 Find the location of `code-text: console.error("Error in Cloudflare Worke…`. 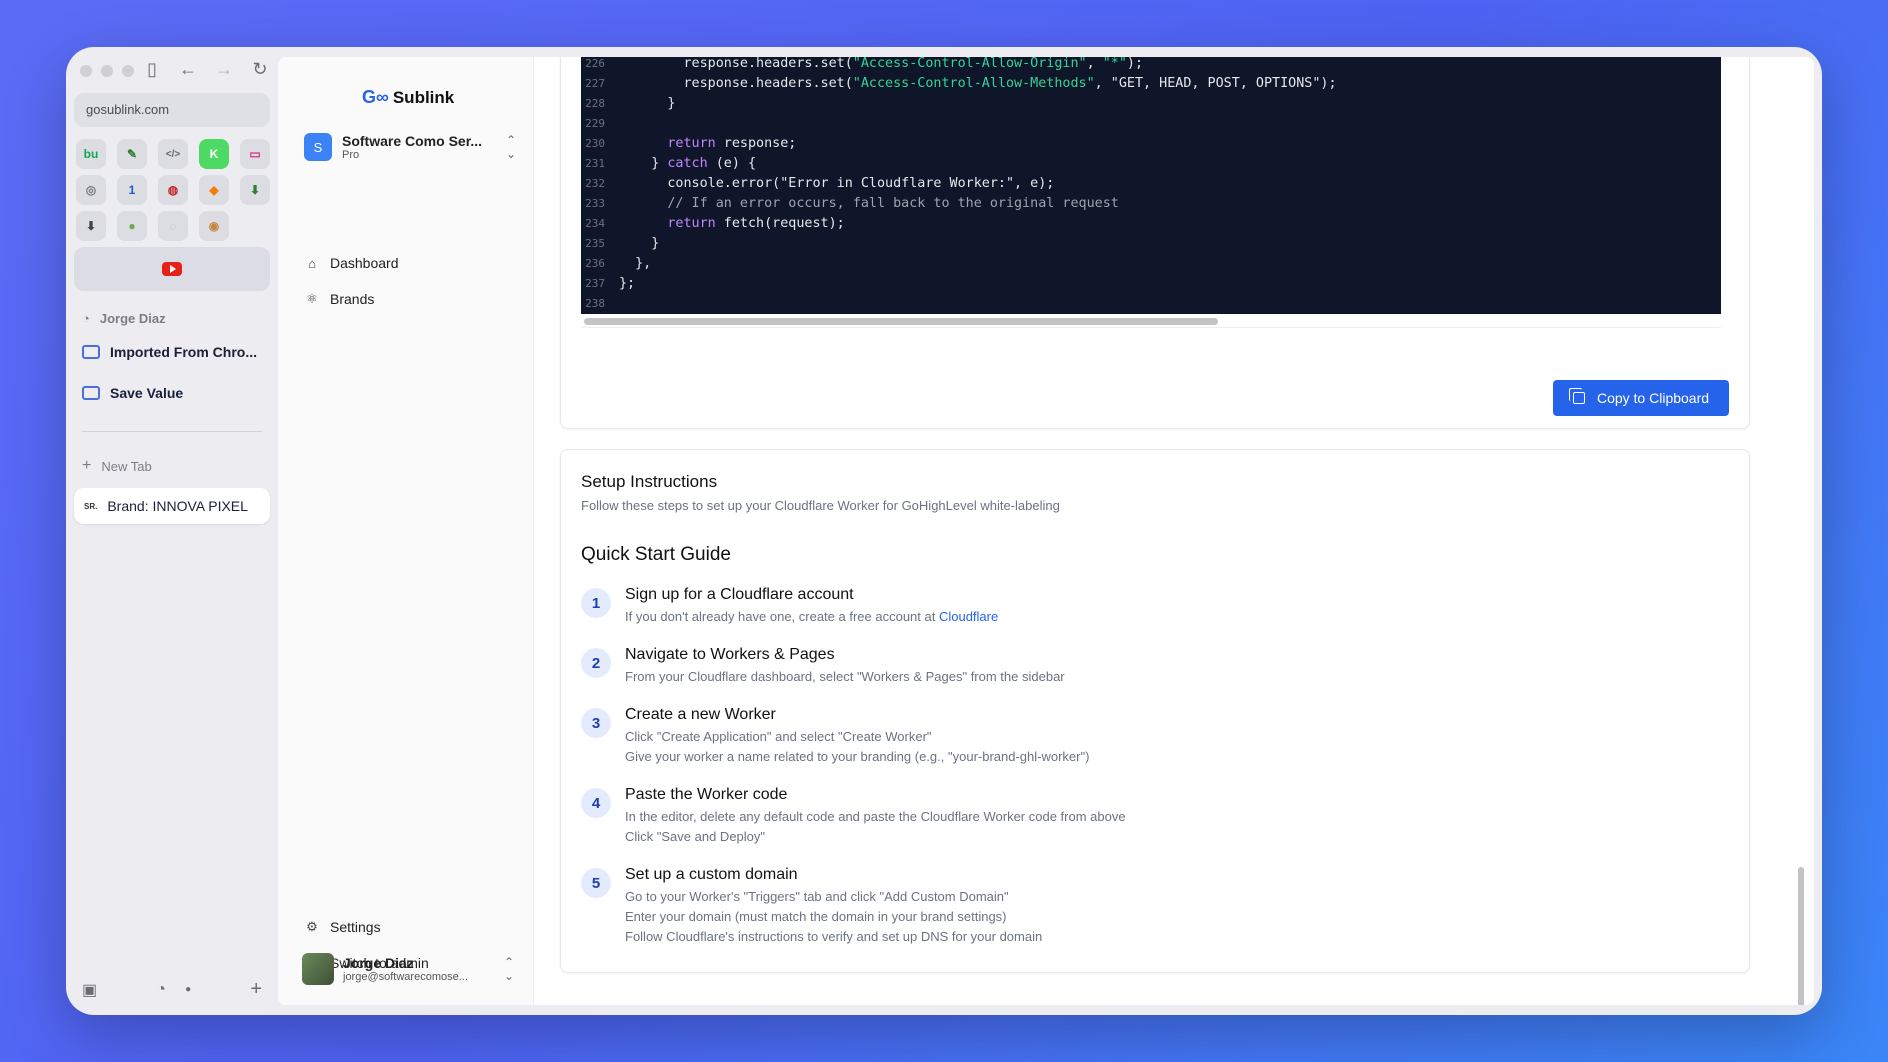

code-text: console.error("Error in Cloudflare Worke… is located at coordinates (837, 183).